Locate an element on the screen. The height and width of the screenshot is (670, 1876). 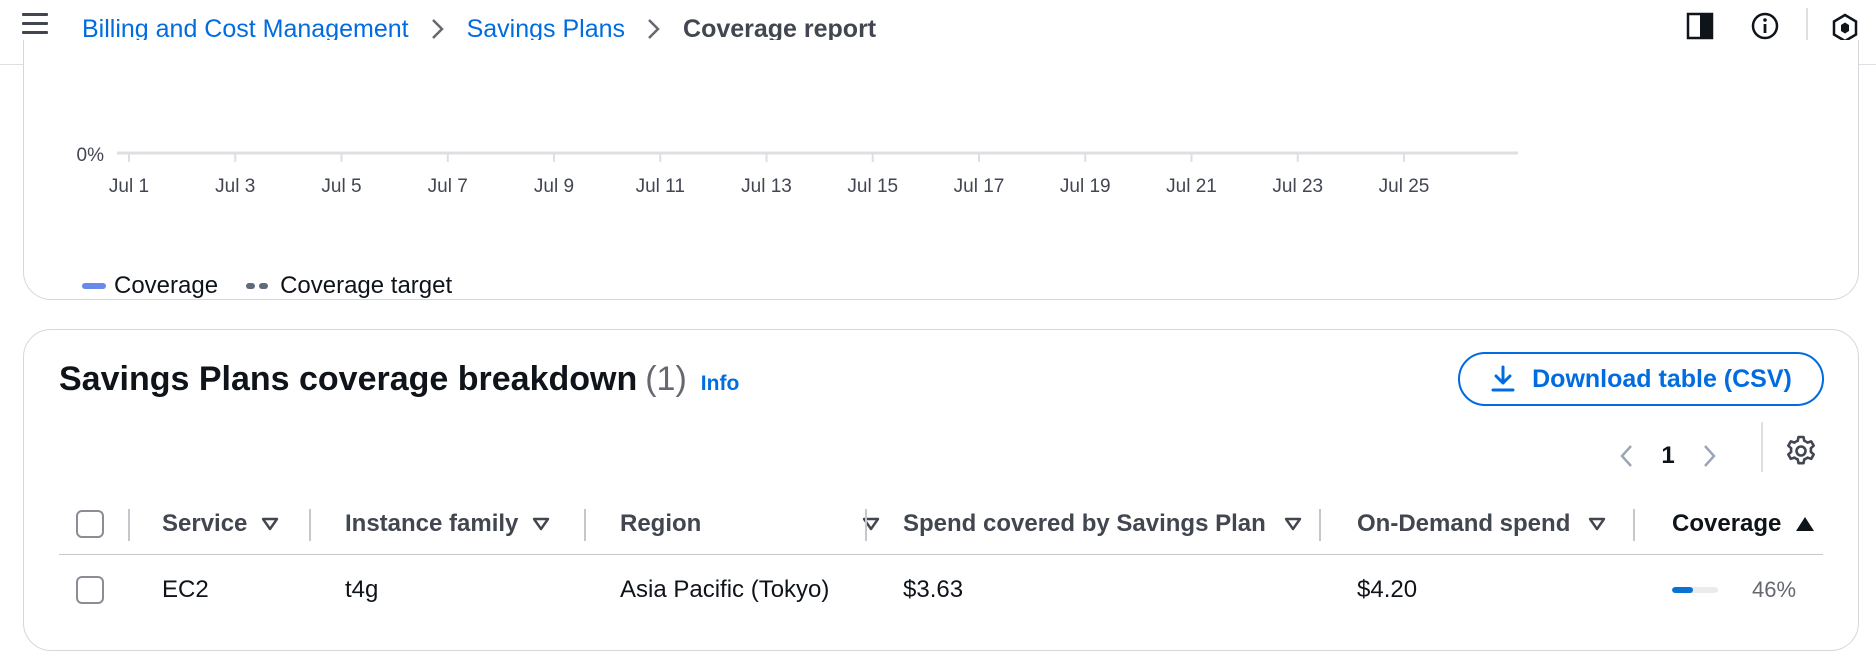
legend-label-coverage-target: Coverage target is located at coordinates (366, 285).